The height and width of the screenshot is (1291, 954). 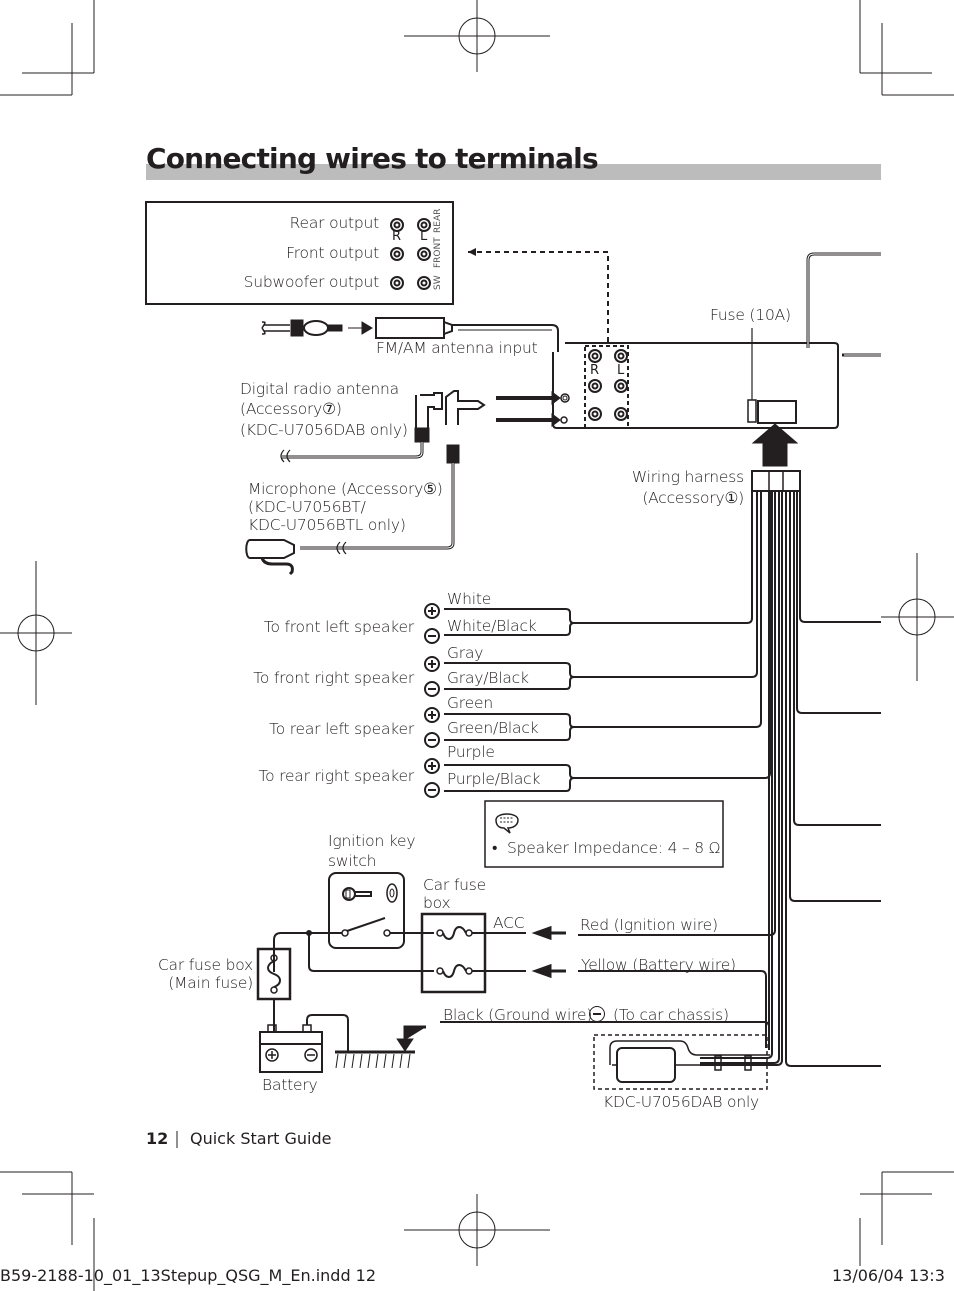 What do you see at coordinates (471, 752) in the screenshot?
I see `speaker-plus-wire: Purple` at bounding box center [471, 752].